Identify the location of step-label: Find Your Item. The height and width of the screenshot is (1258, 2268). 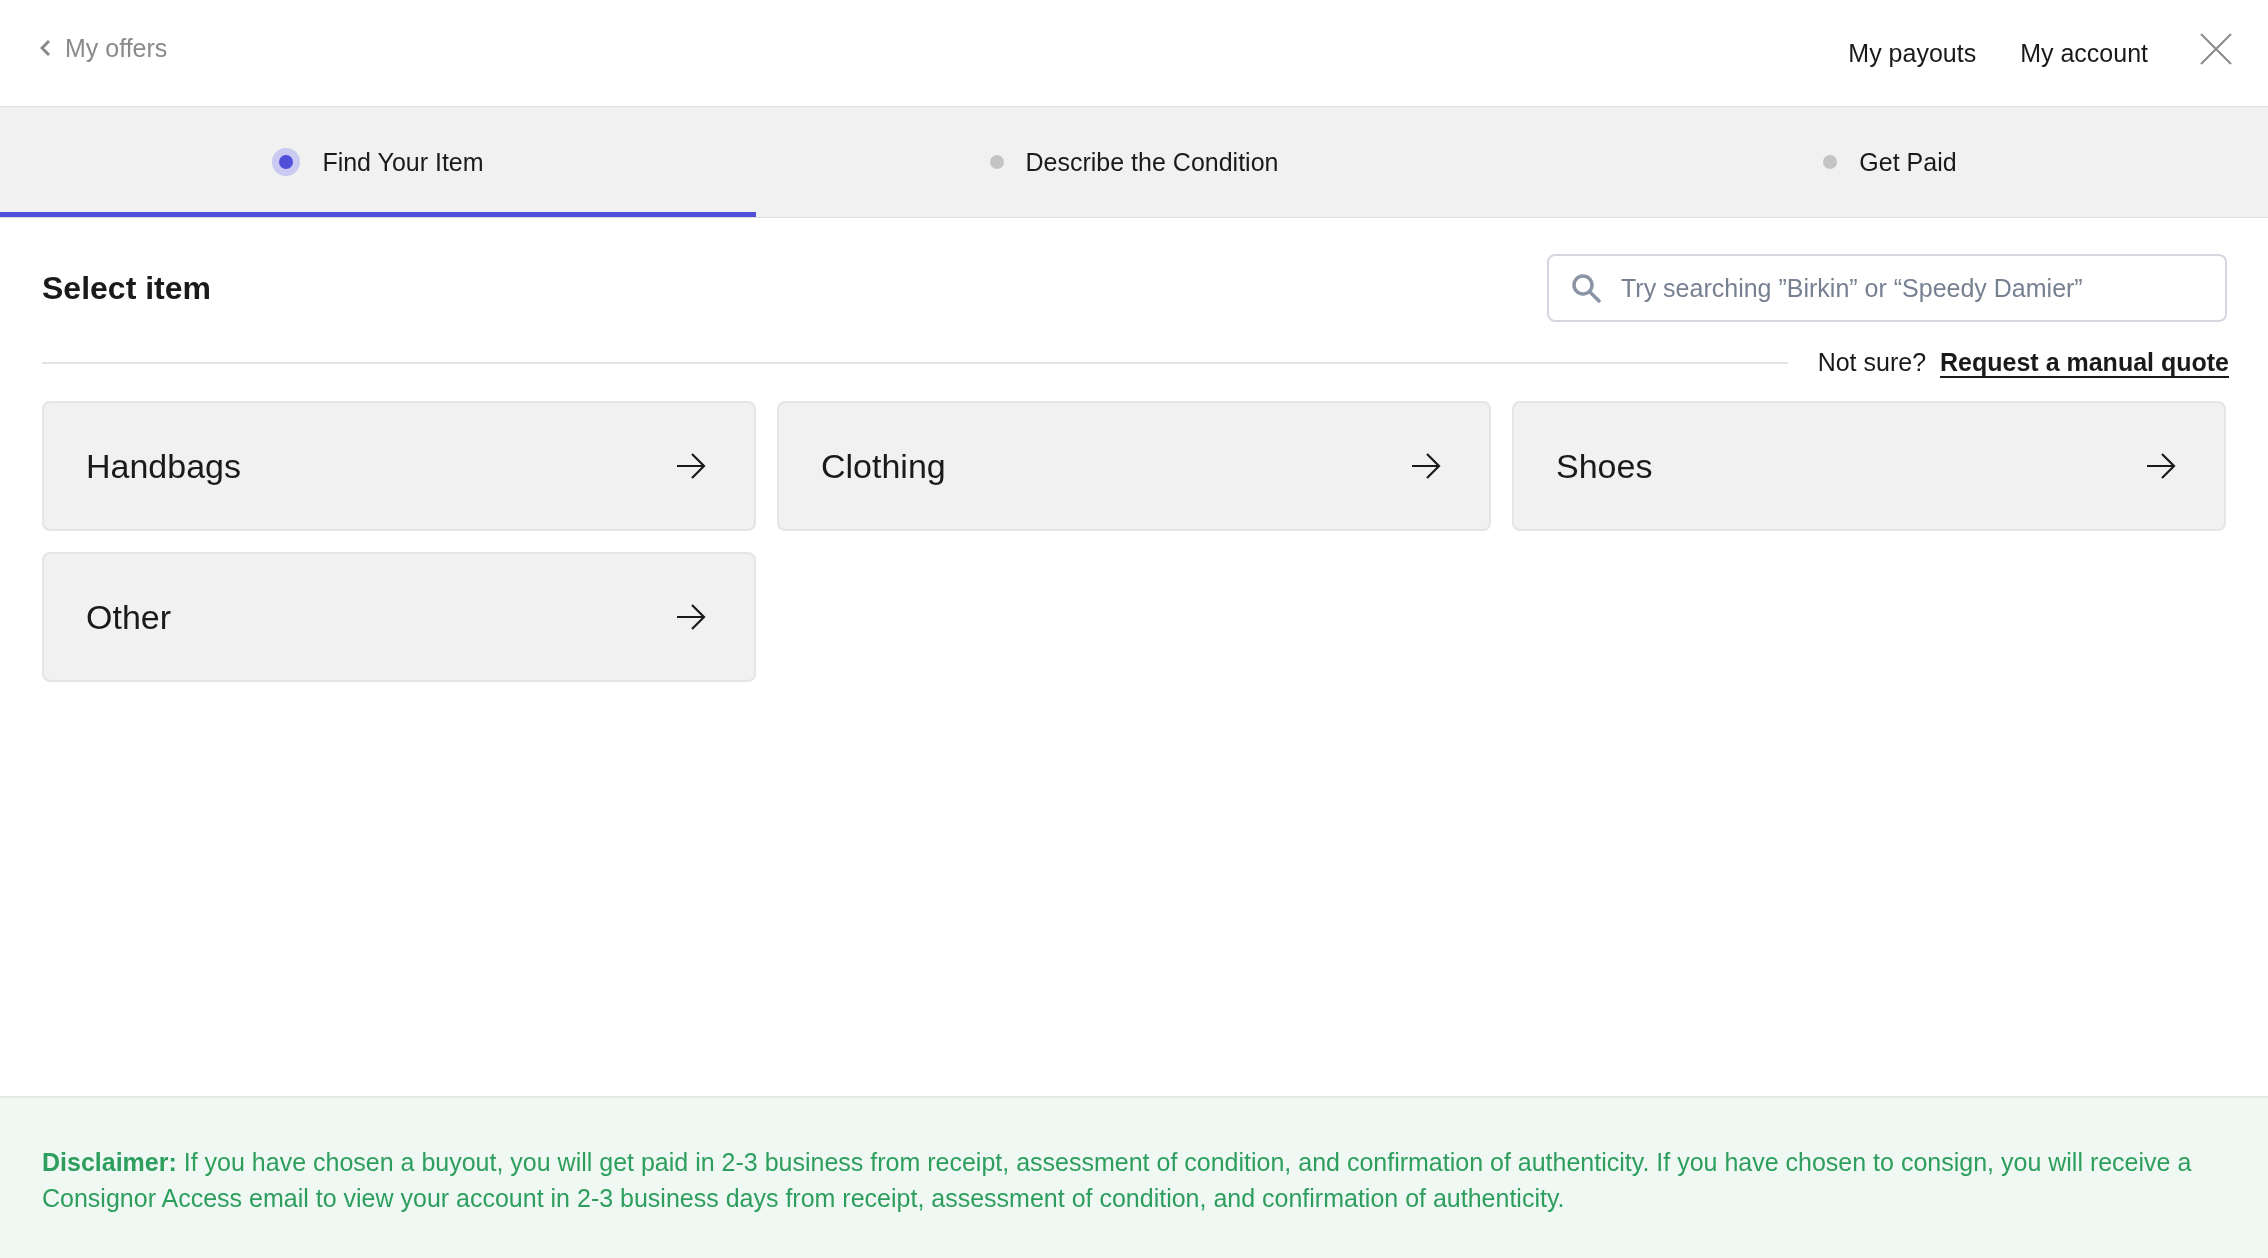
(403, 162).